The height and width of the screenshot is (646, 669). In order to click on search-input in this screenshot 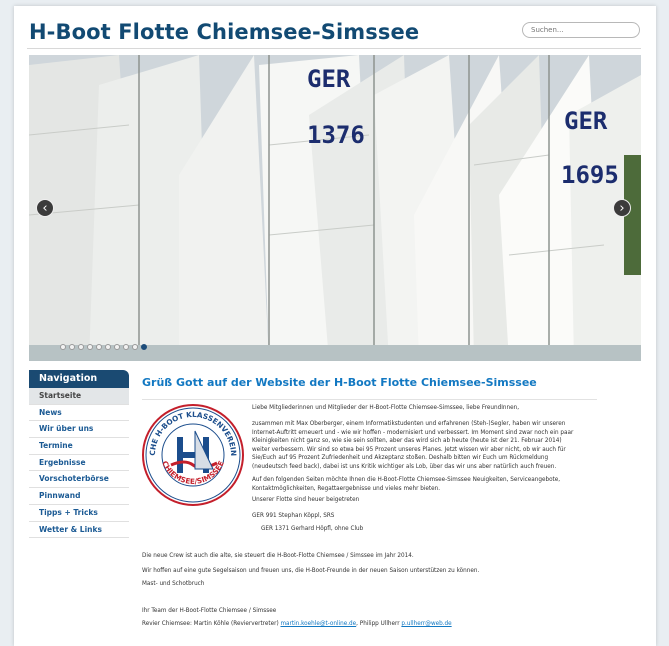, I will do `click(581, 30)`.